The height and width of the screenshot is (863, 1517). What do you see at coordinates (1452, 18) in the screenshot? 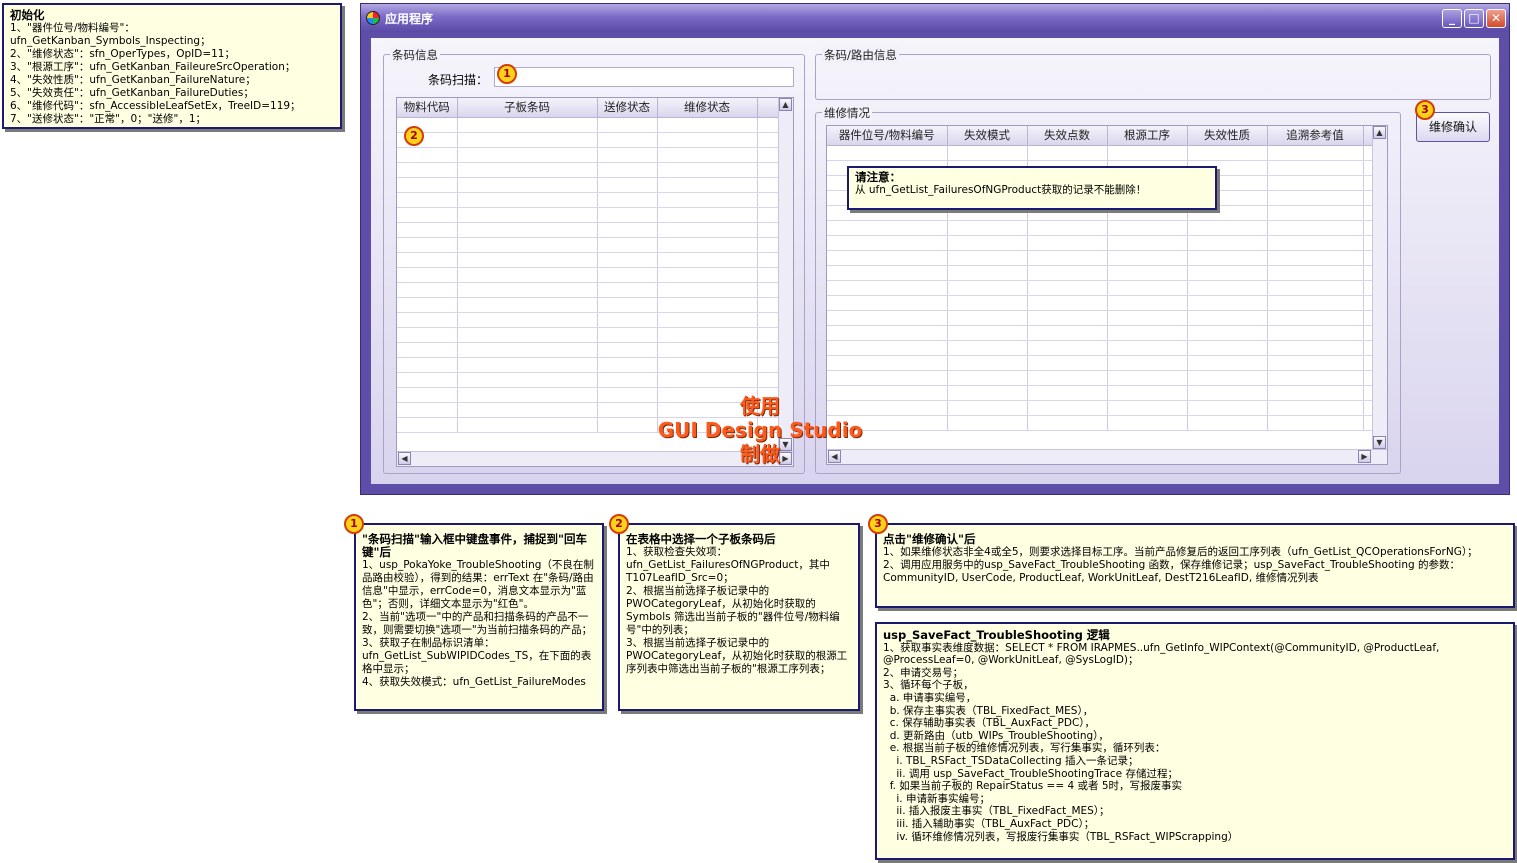
I see `minimize-button: _` at bounding box center [1452, 18].